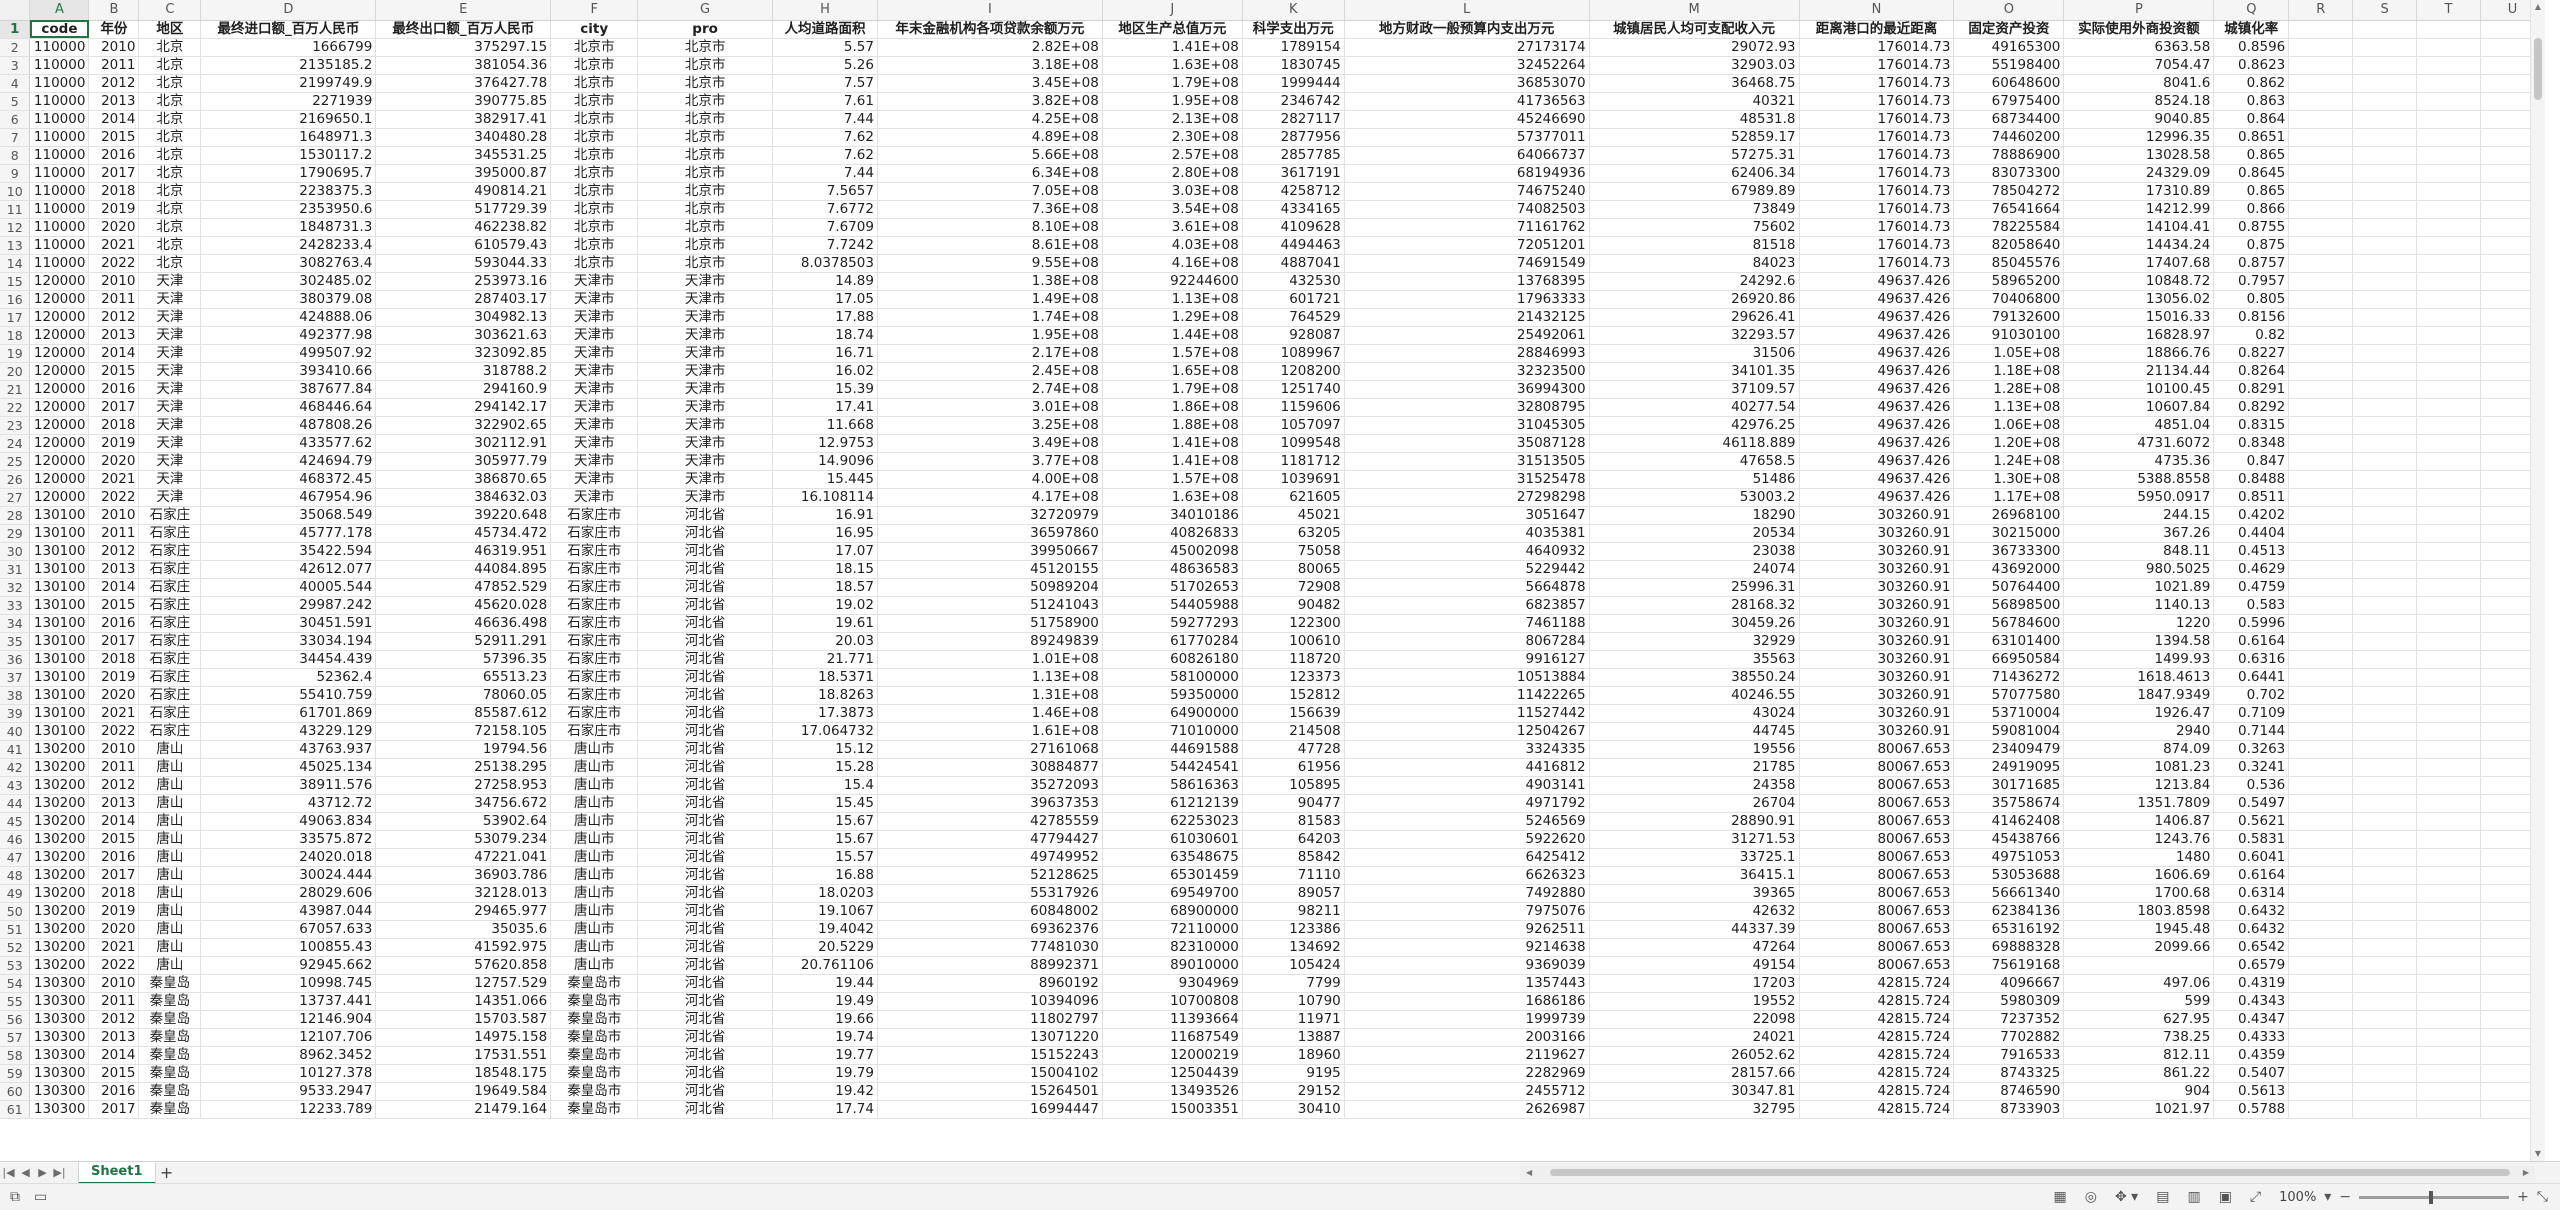 Image resolution: width=2560 pixels, height=1210 pixels. I want to click on cell: 78504272, so click(2009, 191).